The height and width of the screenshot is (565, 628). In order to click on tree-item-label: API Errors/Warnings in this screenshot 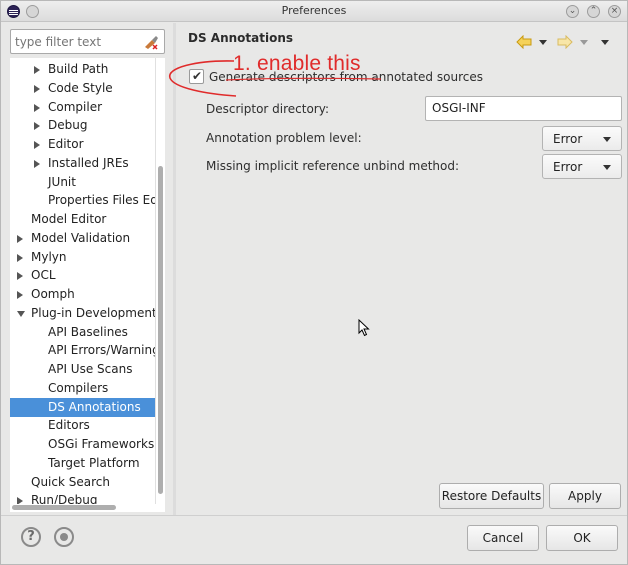, I will do `click(101, 350)`.